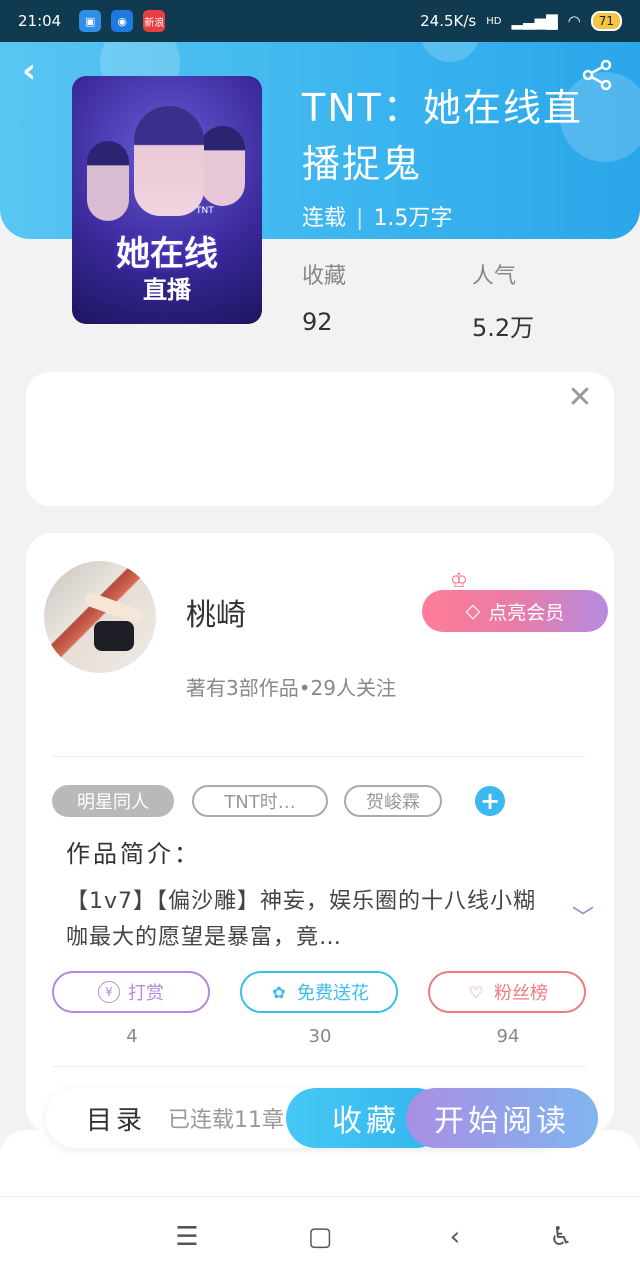  What do you see at coordinates (122, 21) in the screenshot?
I see `hotspot-icon: ◉` at bounding box center [122, 21].